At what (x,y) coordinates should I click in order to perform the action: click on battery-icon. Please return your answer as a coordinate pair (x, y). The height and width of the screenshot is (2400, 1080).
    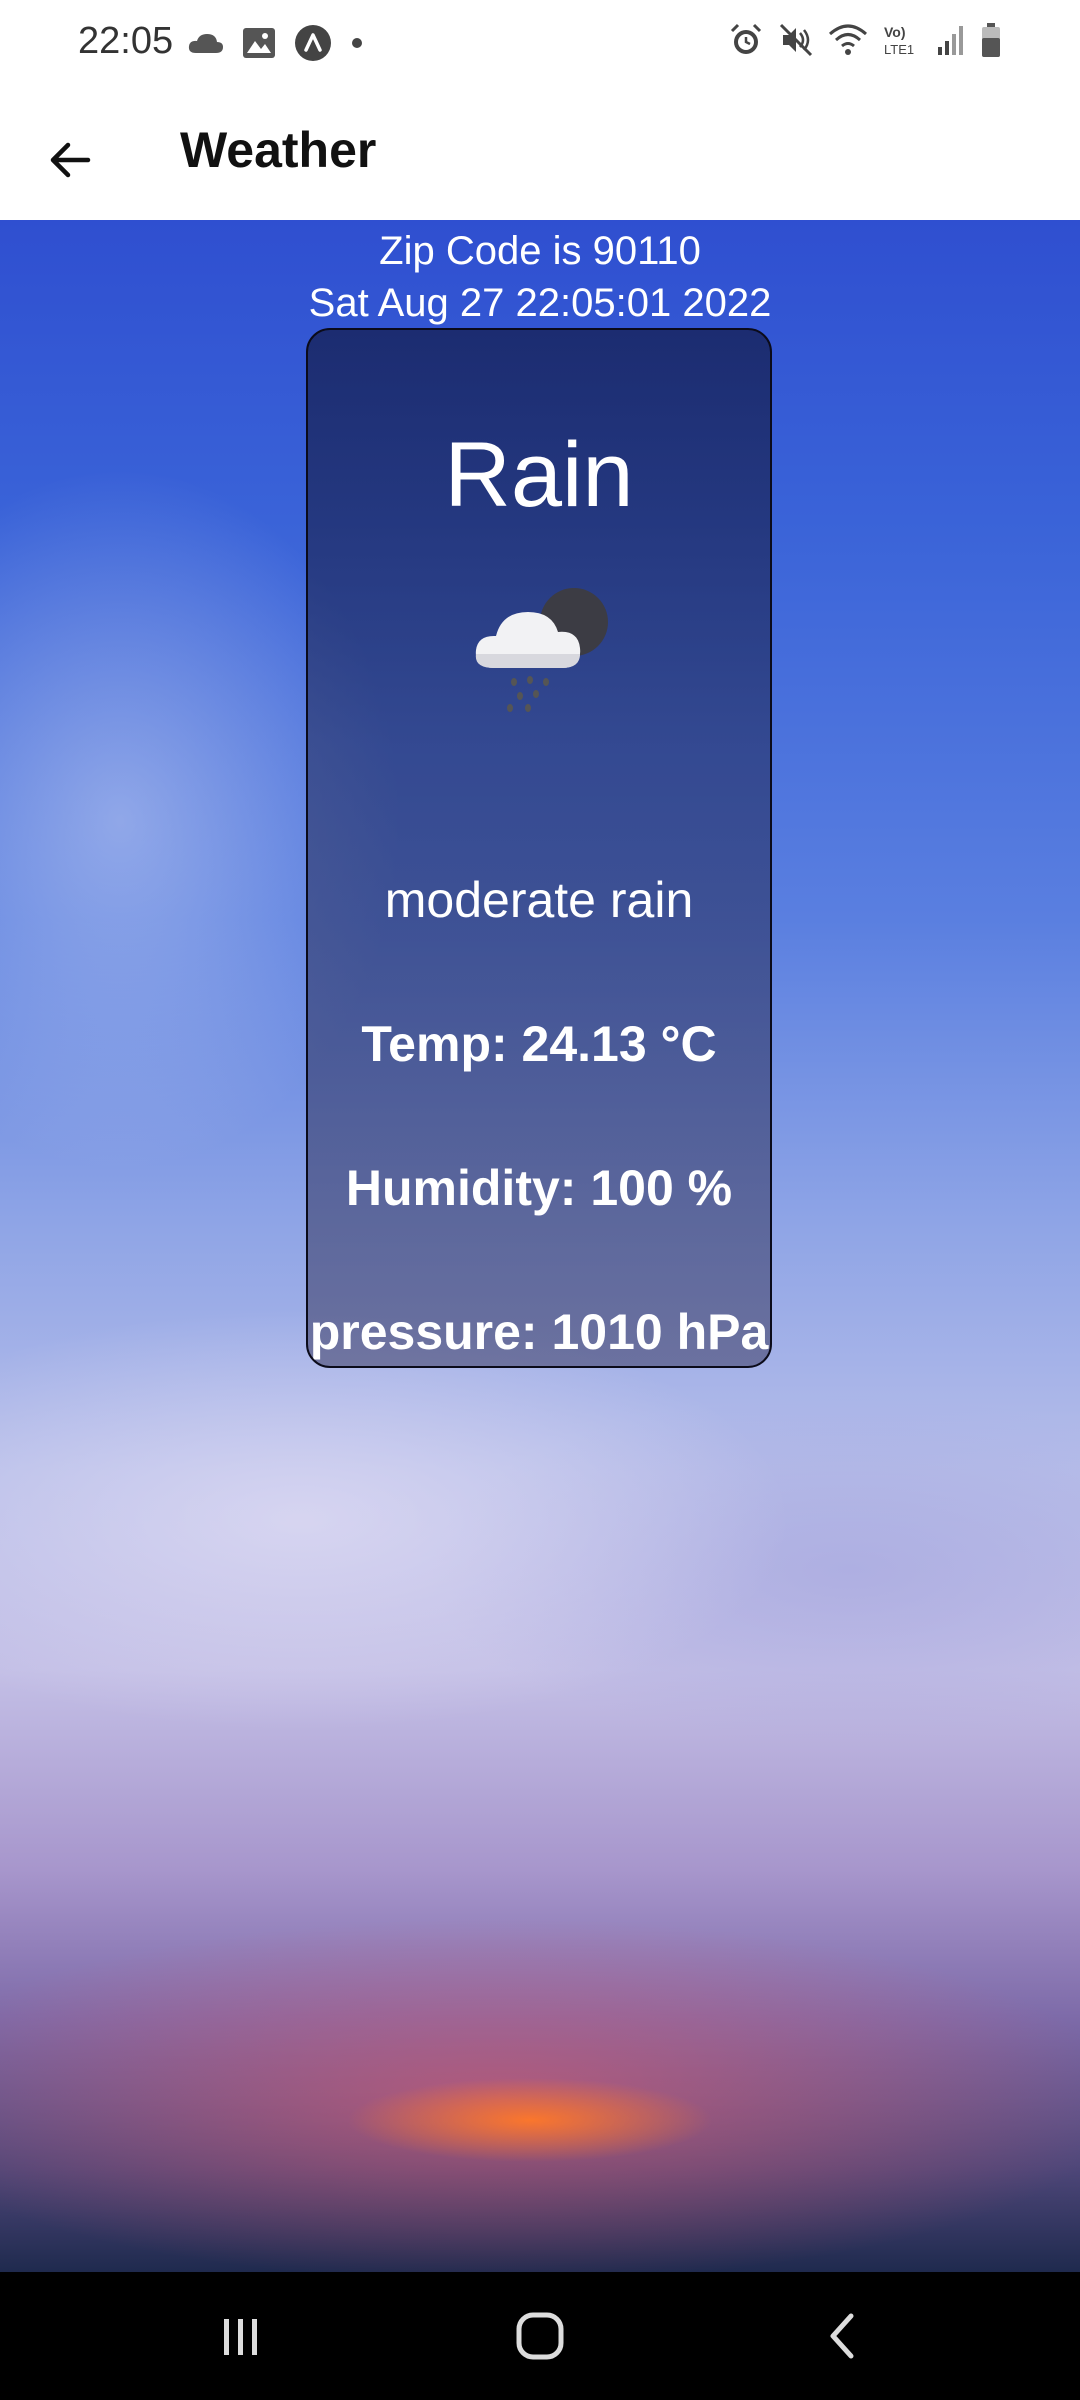
    Looking at the image, I should click on (991, 40).